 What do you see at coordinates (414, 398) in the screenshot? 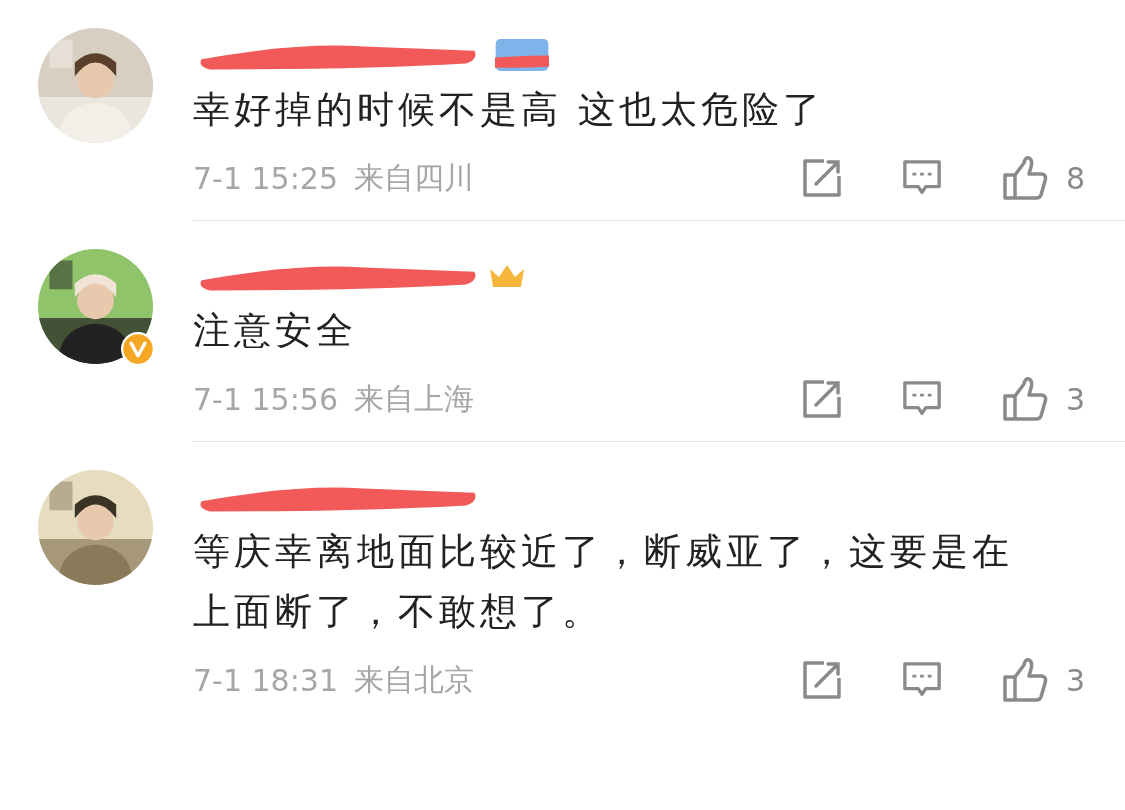
I see `comment-location: 来自上海` at bounding box center [414, 398].